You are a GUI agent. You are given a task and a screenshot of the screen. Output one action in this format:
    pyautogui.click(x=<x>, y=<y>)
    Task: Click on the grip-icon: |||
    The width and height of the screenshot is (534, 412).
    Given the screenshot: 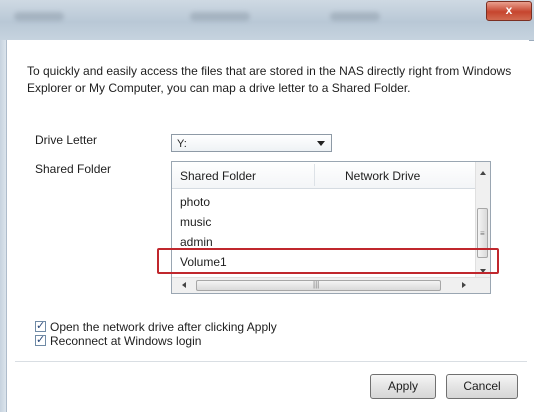 What is the action you would take?
    pyautogui.click(x=316, y=284)
    